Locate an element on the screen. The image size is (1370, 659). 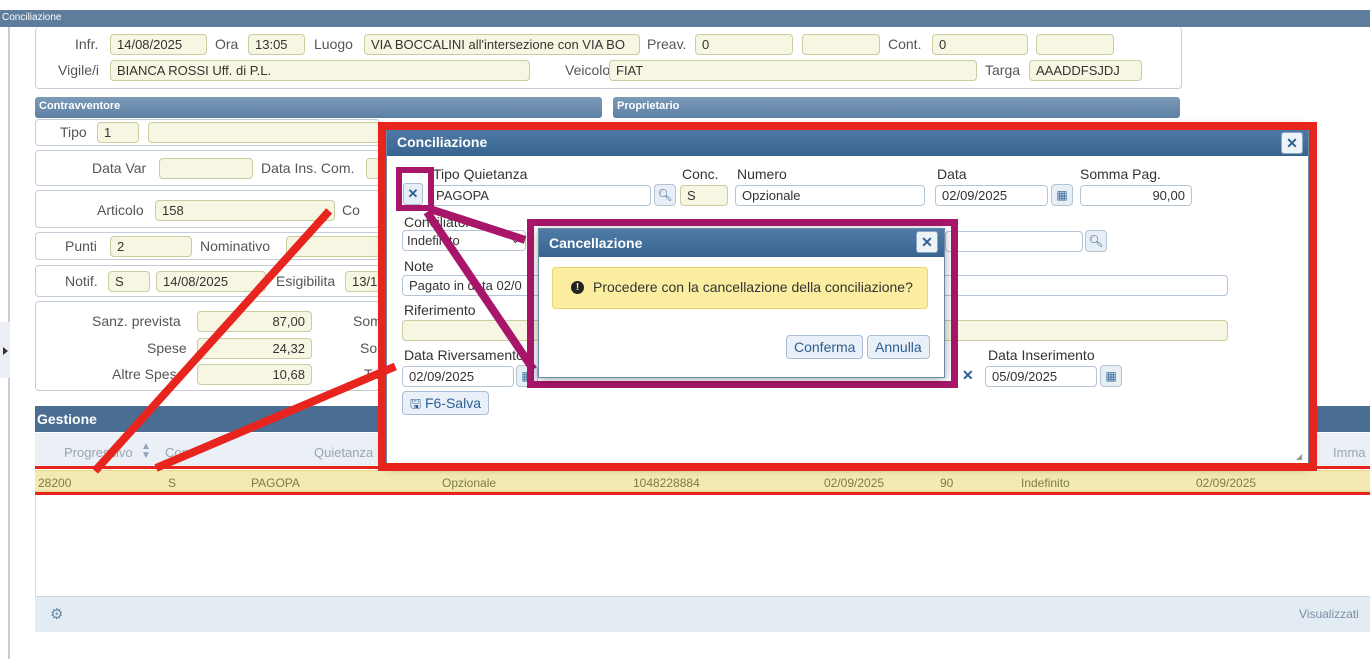
confirm-button: Conferma is located at coordinates (825, 347).